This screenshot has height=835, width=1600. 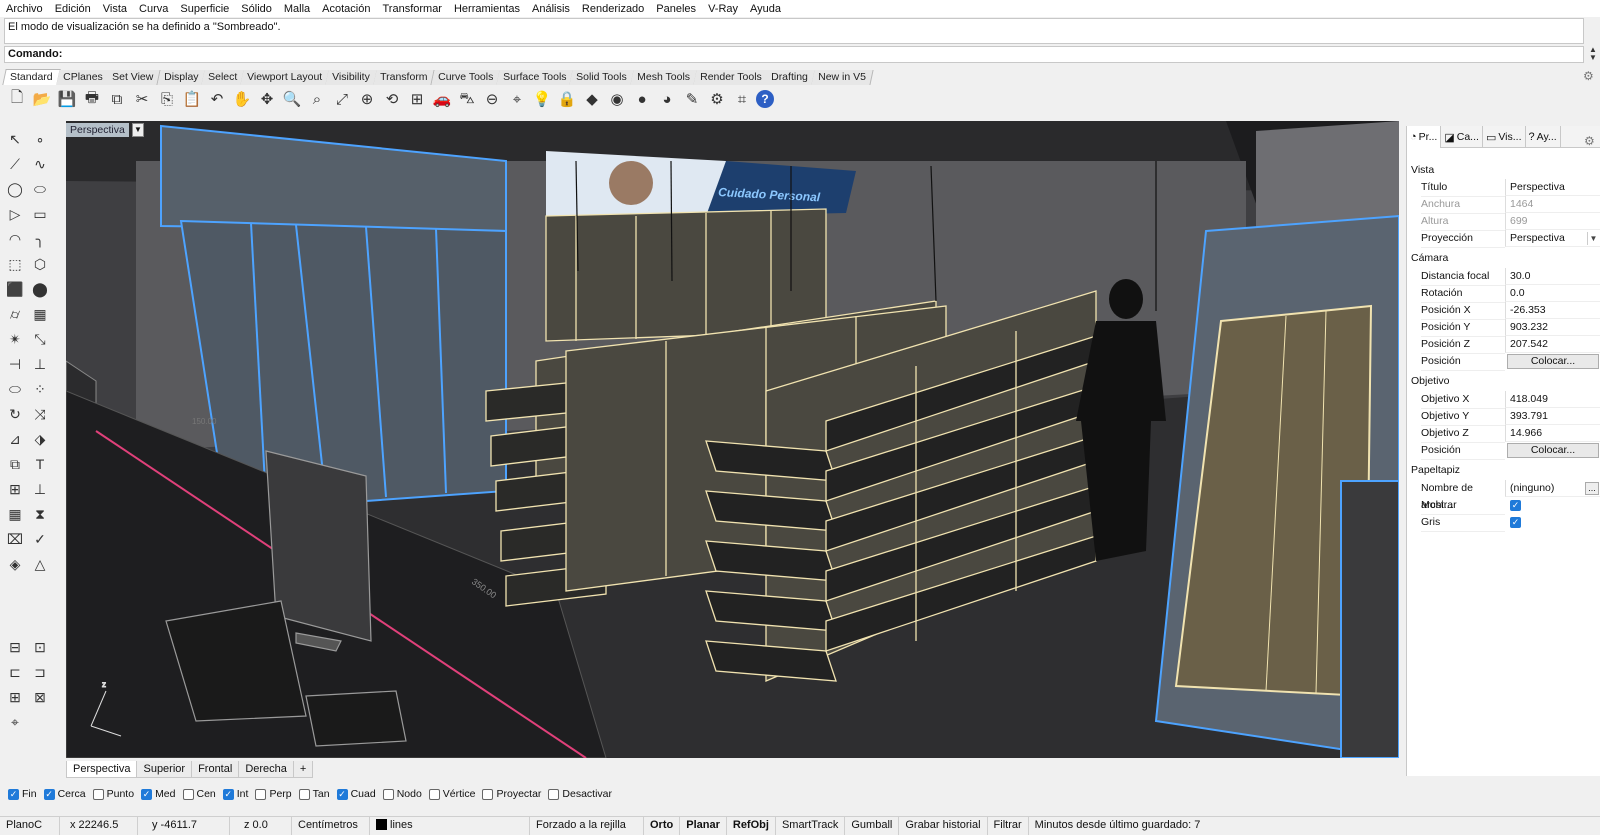 I want to click on wireframe-car-icon: ⛍, so click(x=467, y=99).